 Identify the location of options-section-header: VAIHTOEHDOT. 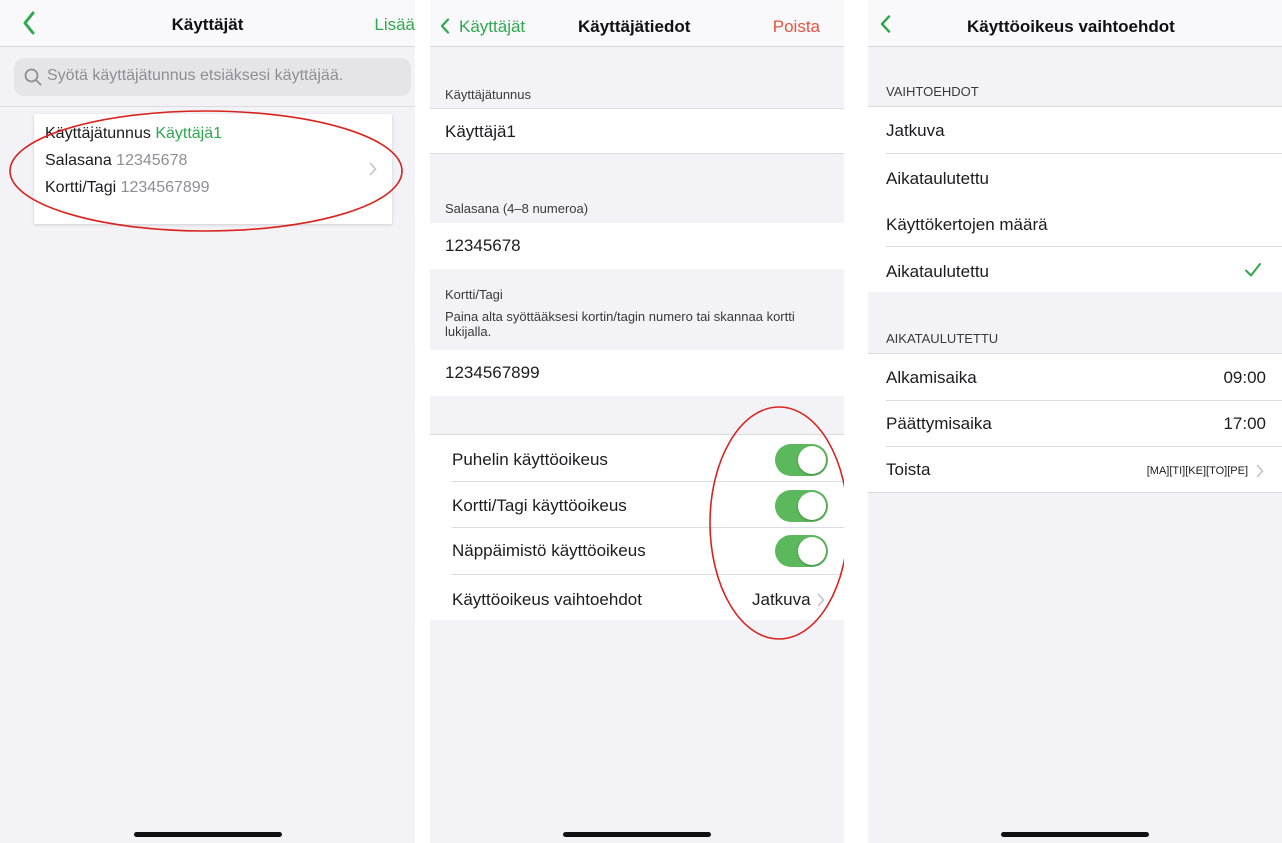
(932, 91).